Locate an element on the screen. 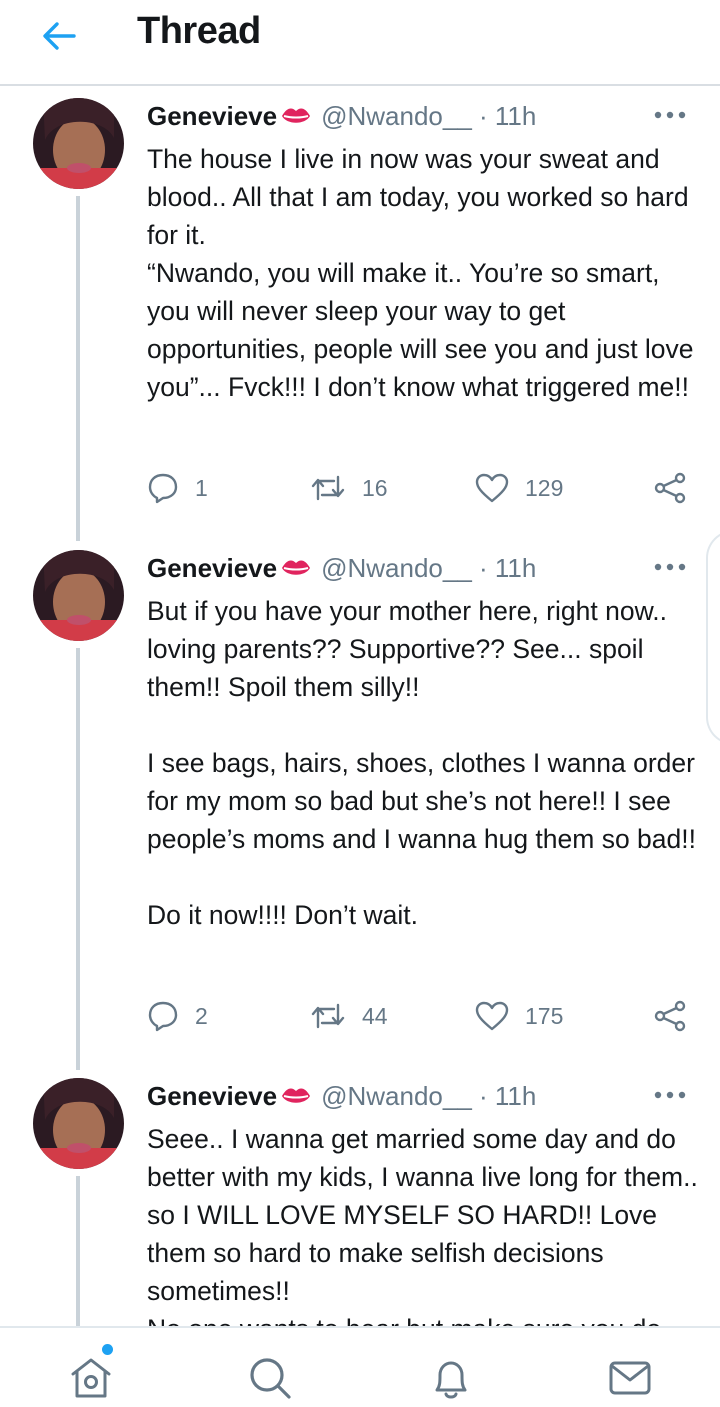  reply-count: 1 is located at coordinates (201, 487).